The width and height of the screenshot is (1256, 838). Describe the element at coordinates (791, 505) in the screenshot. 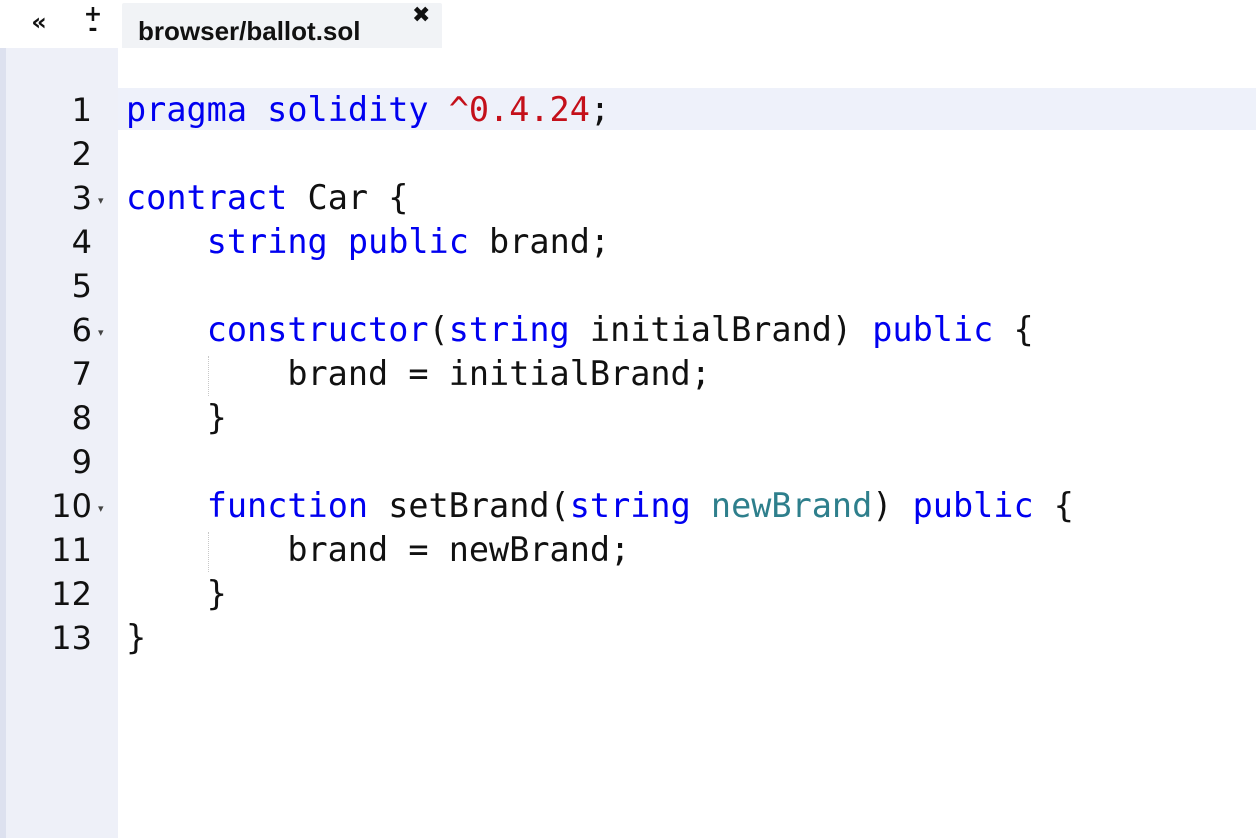

I see `parameter-token: newBrand` at that location.